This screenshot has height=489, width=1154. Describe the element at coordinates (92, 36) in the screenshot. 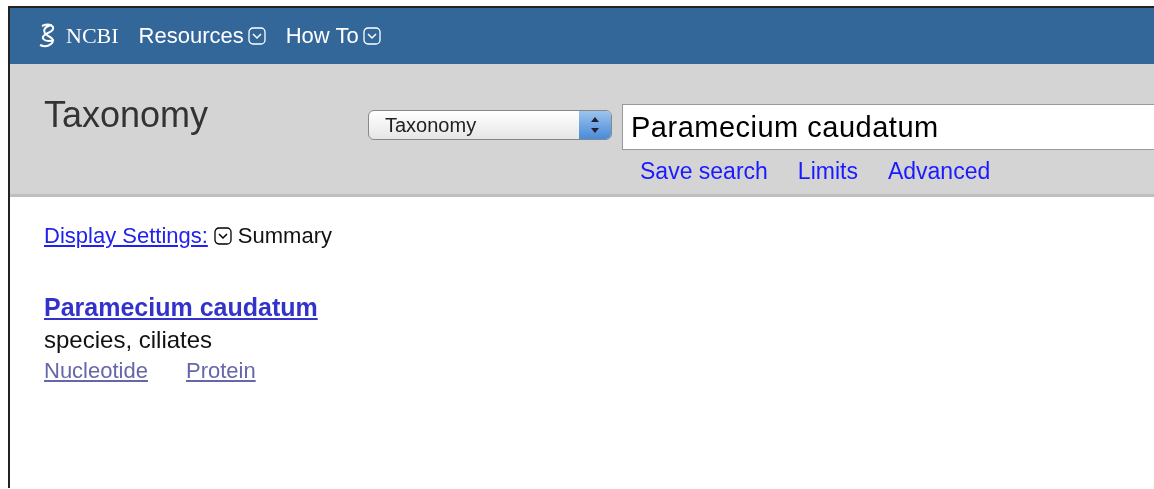

I see `logo-text: NCBI` at that location.